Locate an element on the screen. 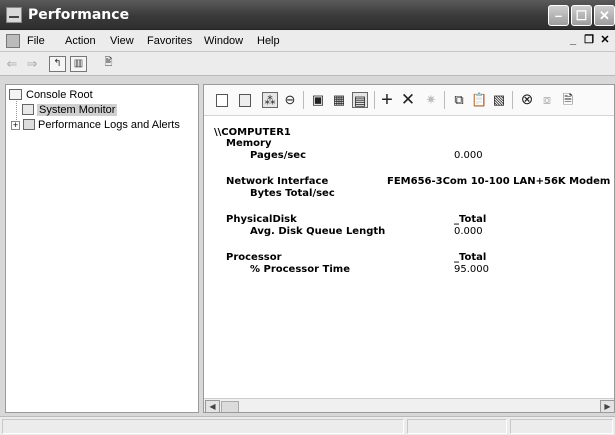  copy-properties-icon: ⧉ is located at coordinates (459, 100).